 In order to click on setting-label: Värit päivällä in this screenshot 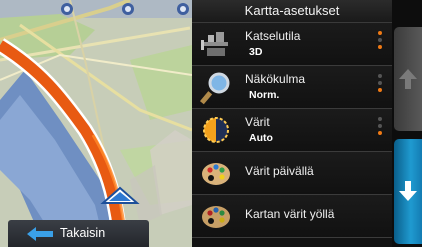, I will do `click(279, 171)`.